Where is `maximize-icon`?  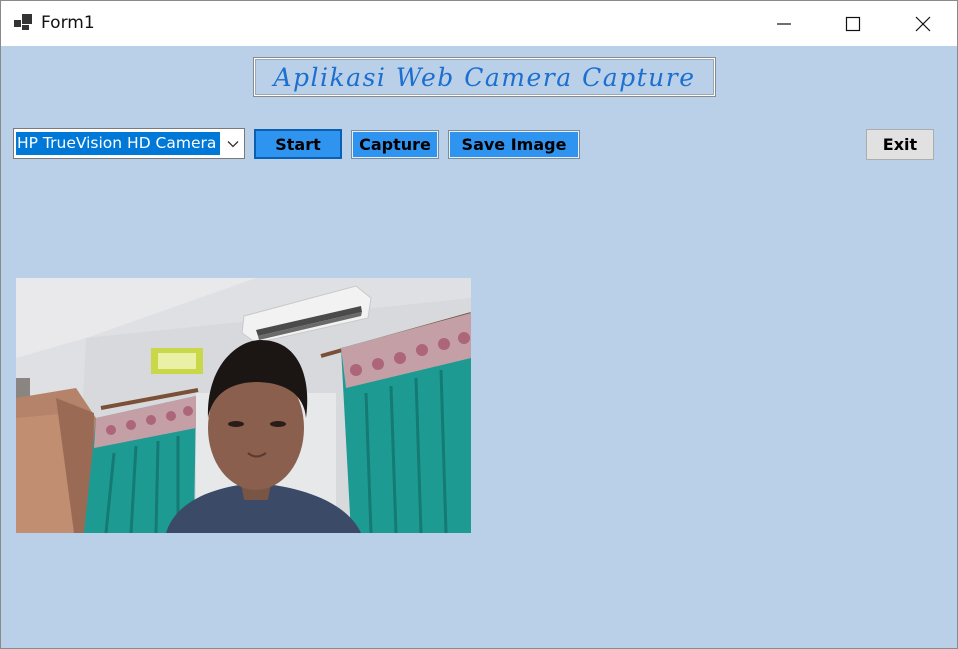
maximize-icon is located at coordinates (853, 23).